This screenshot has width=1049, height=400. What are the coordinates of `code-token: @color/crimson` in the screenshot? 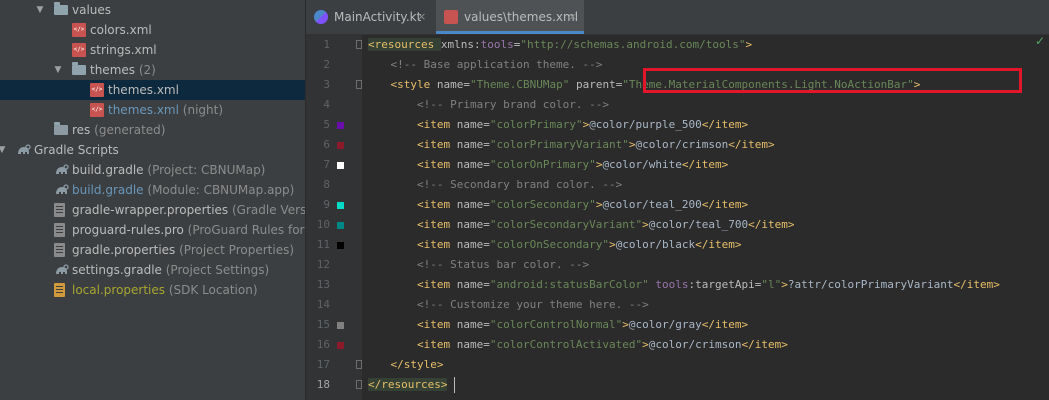 It's located at (682, 144).